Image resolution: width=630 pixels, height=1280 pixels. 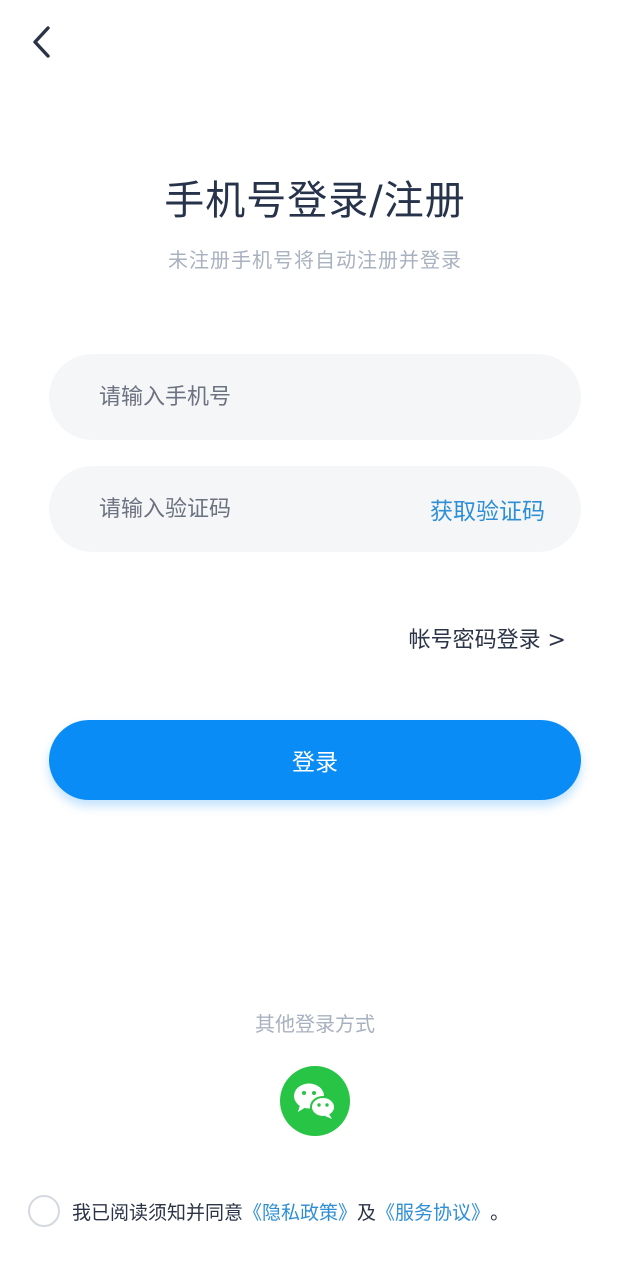 I want to click on verification-code-input, so click(x=264, y=509).